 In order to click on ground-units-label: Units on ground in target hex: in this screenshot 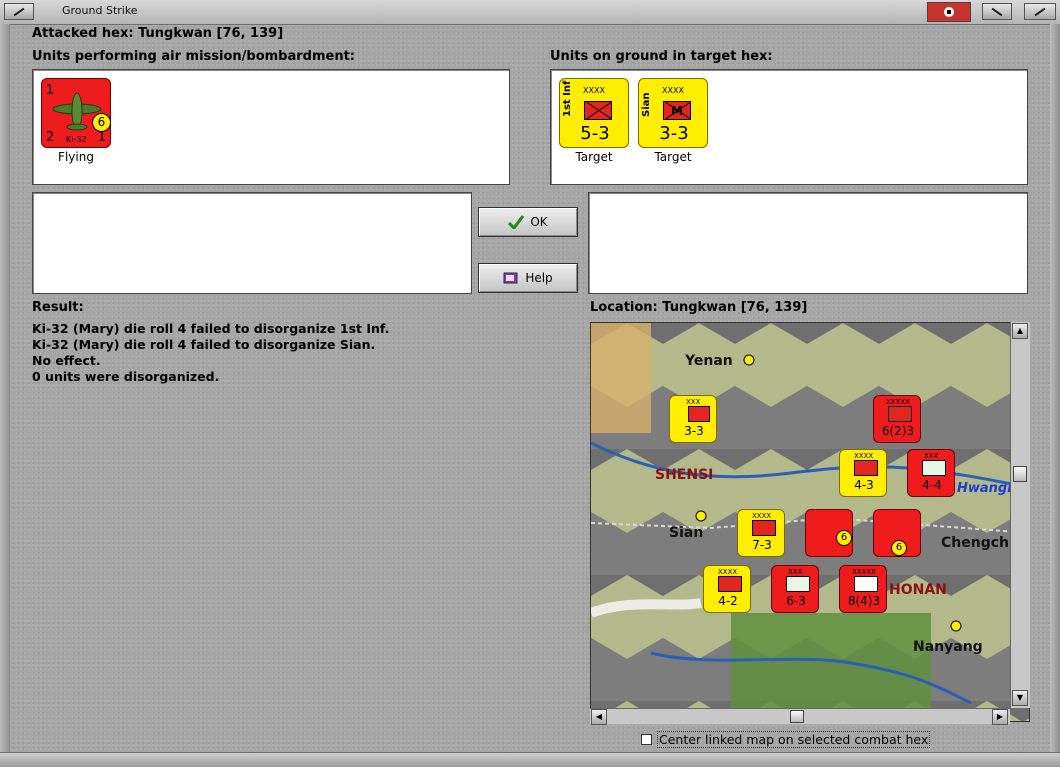, I will do `click(661, 56)`.